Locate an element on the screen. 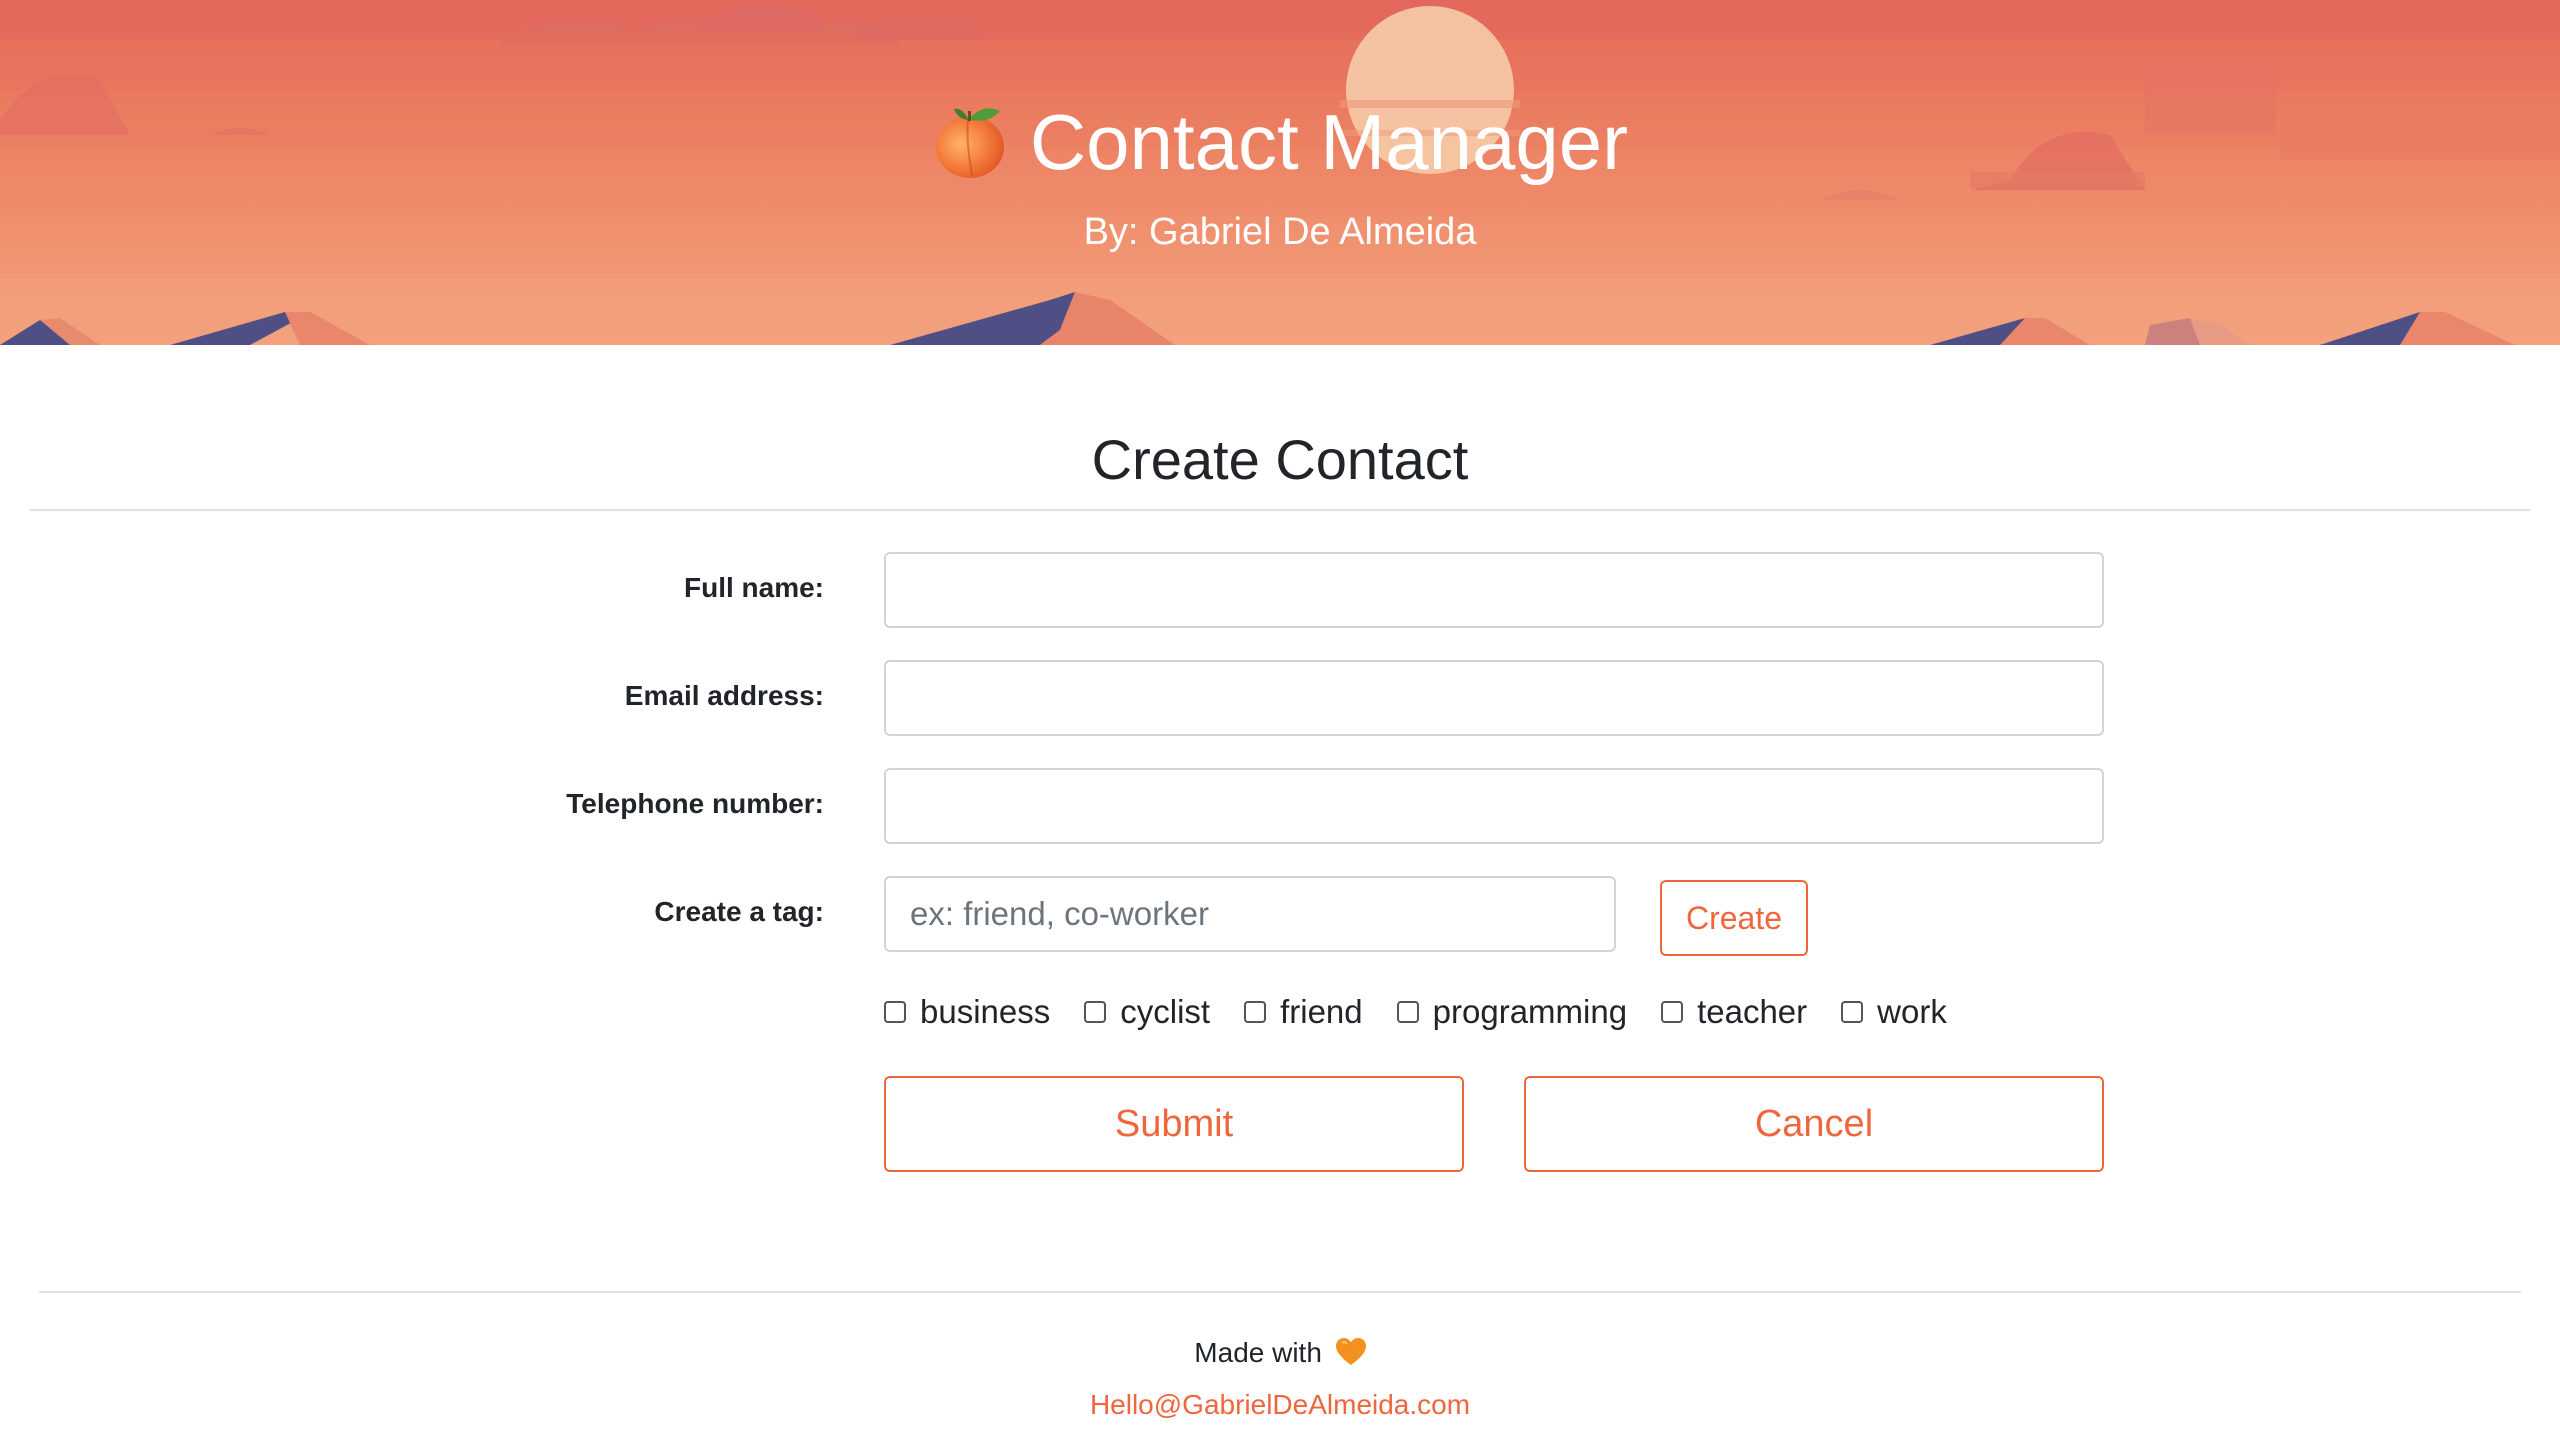  full-name-input is located at coordinates (1494, 590).